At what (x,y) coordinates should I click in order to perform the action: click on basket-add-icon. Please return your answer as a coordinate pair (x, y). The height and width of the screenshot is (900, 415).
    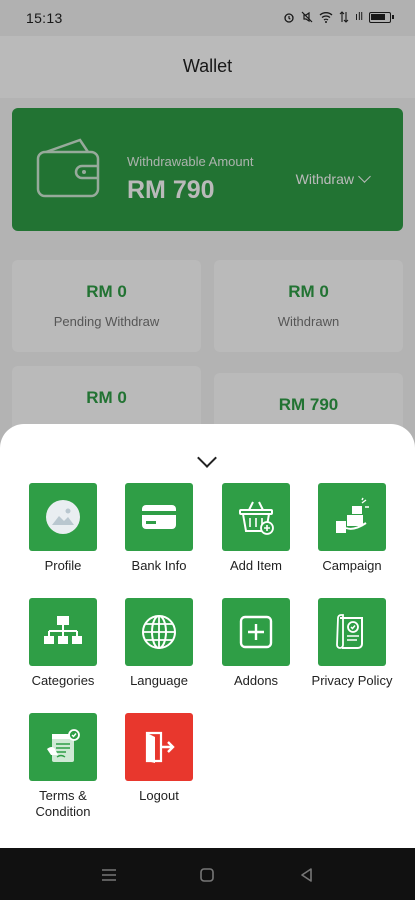
    Looking at the image, I should click on (256, 518).